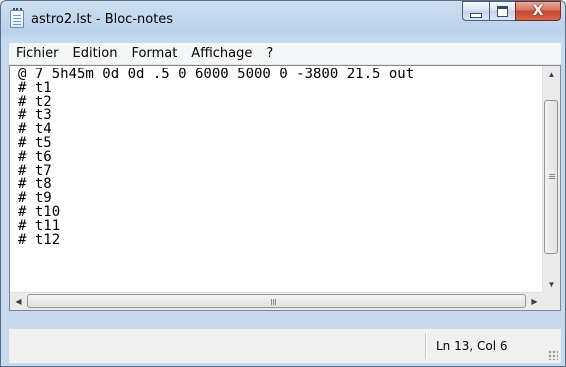  I want to click on vertical-scroll-thumb, so click(551, 177).